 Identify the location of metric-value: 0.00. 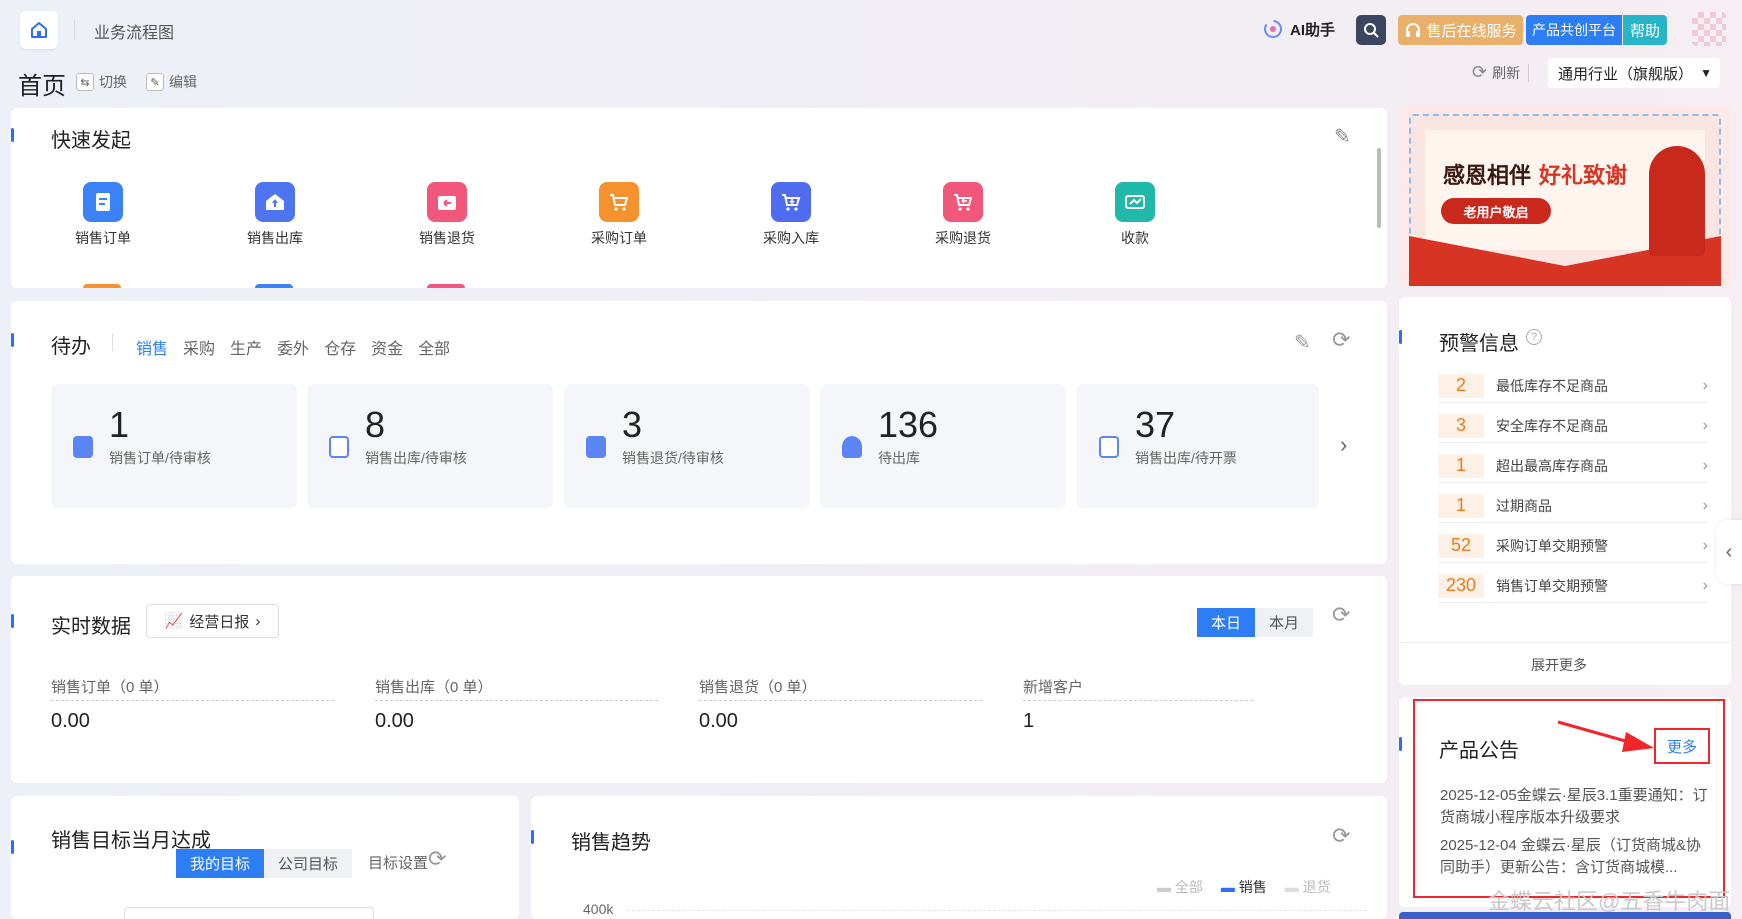
(718, 721).